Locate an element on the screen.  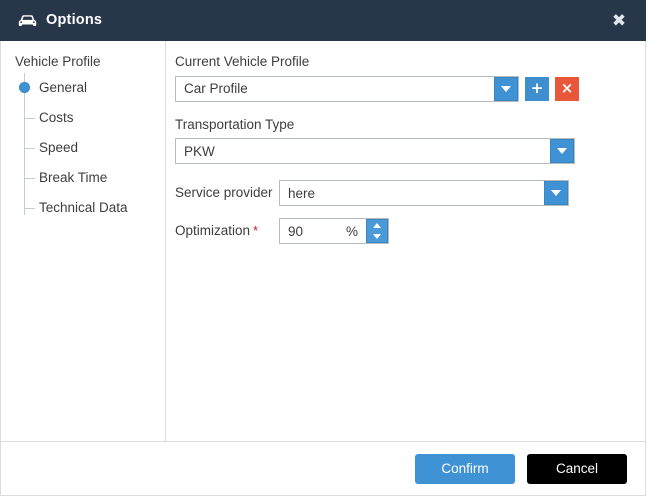
sidebar-item-costs: Costs is located at coordinates (83, 118).